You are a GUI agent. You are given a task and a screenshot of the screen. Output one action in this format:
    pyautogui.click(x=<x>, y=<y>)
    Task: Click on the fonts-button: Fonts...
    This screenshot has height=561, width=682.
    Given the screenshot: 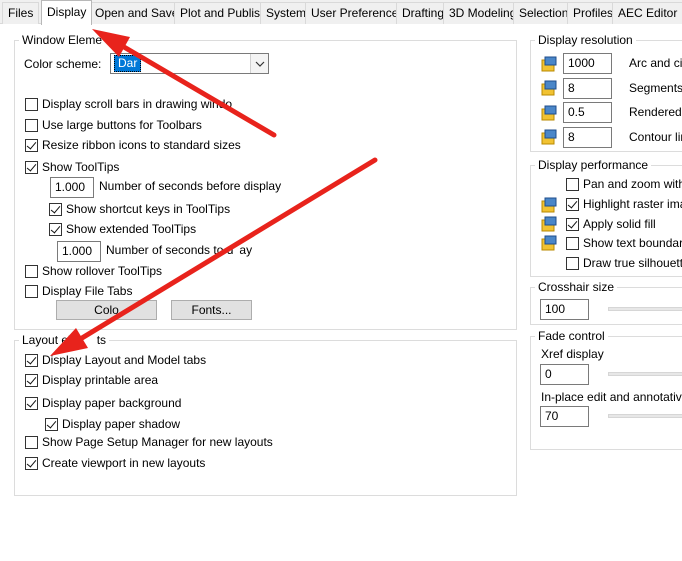 What is the action you would take?
    pyautogui.click(x=211, y=310)
    